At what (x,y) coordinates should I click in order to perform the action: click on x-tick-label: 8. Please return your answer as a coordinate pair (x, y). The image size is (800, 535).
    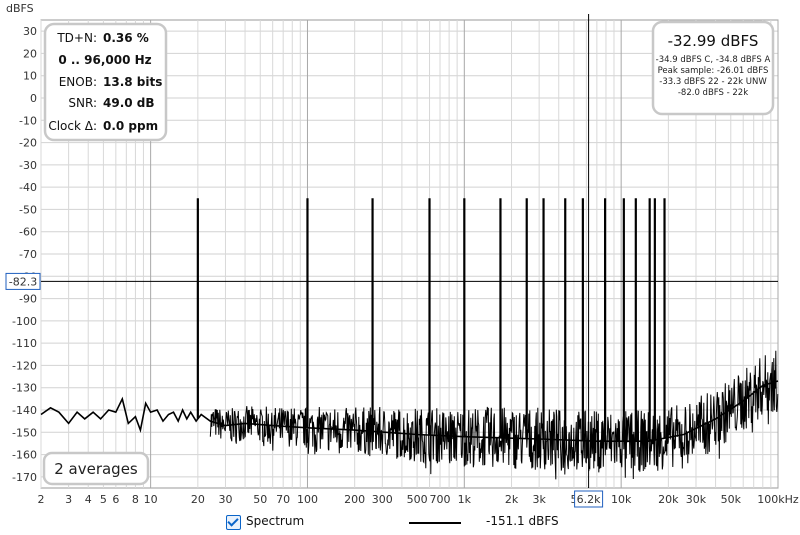
    Looking at the image, I should click on (135, 499).